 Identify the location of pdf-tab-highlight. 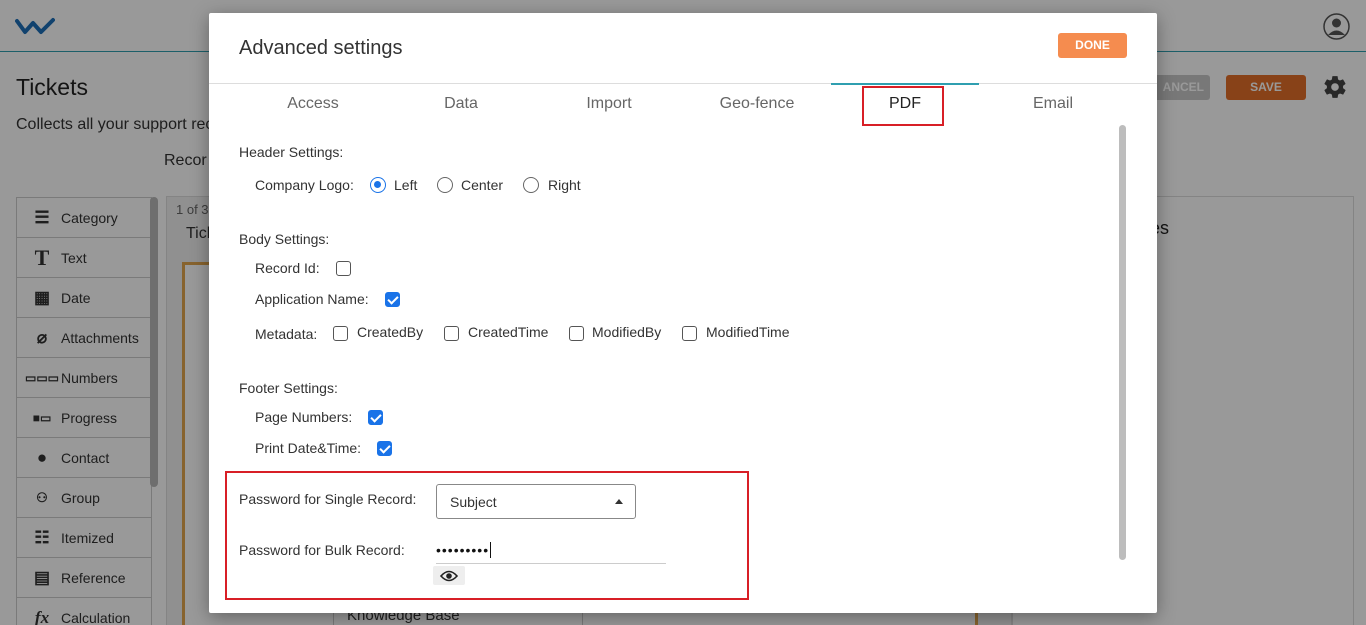
(903, 106).